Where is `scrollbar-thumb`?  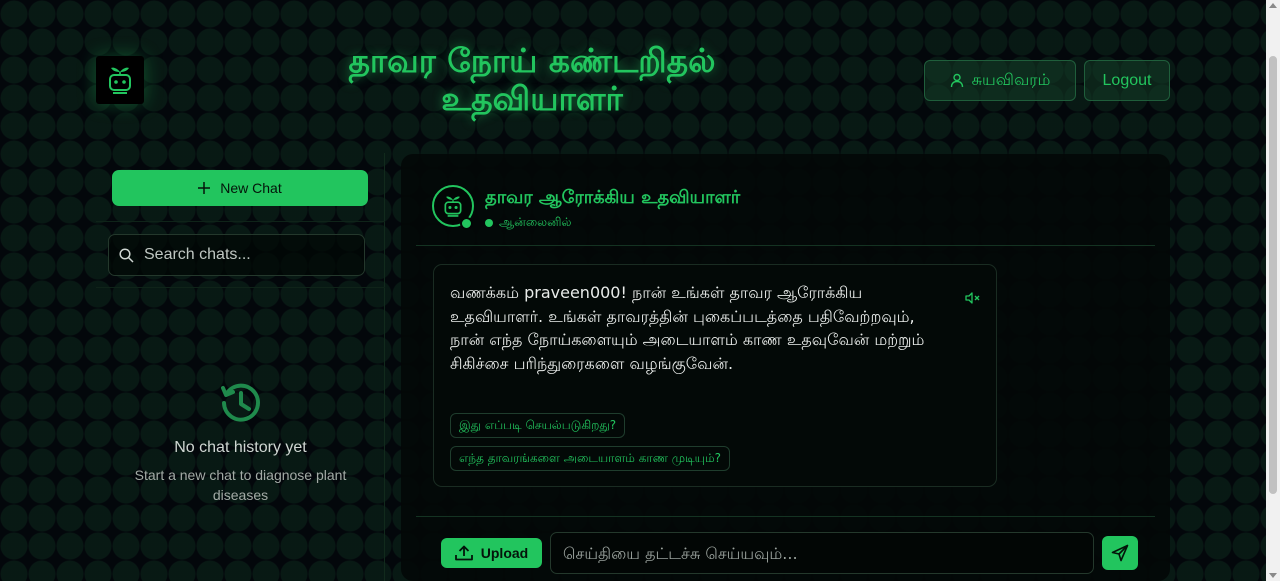 scrollbar-thumb is located at coordinates (1273, 275).